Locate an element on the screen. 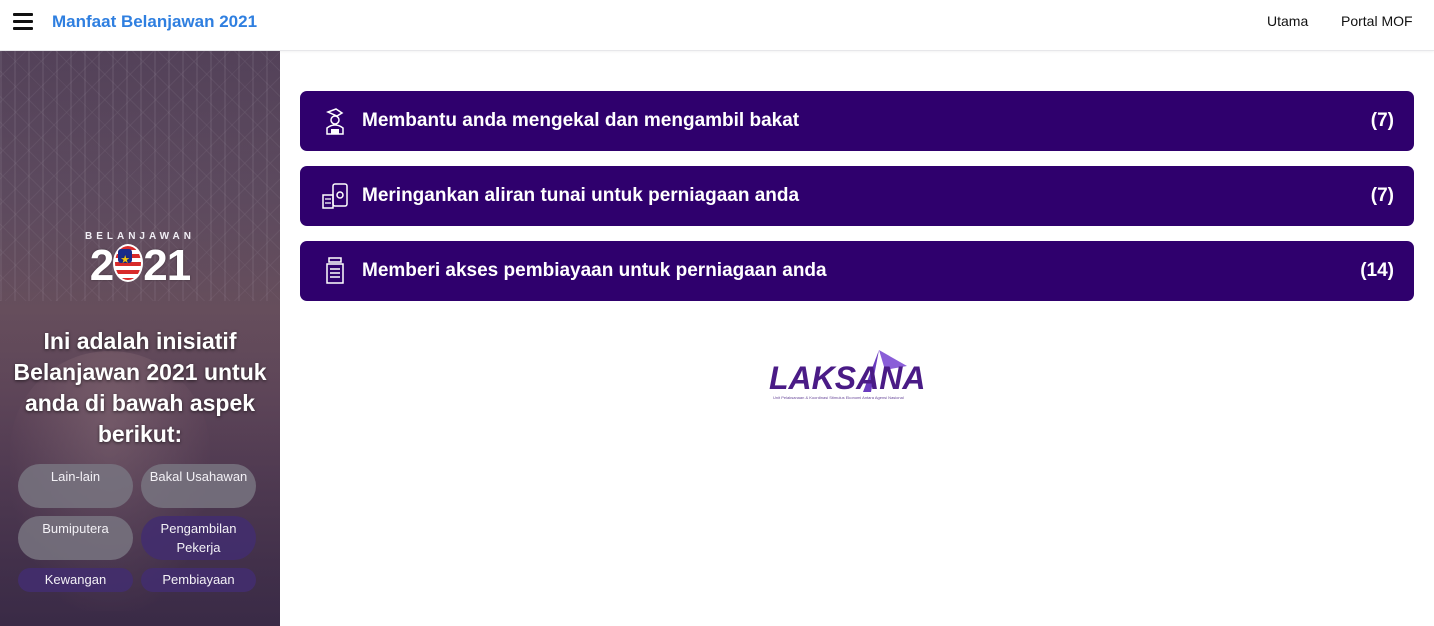  filter-chip-bakal-usahawan: Bakal Usahawan is located at coordinates (198, 486).